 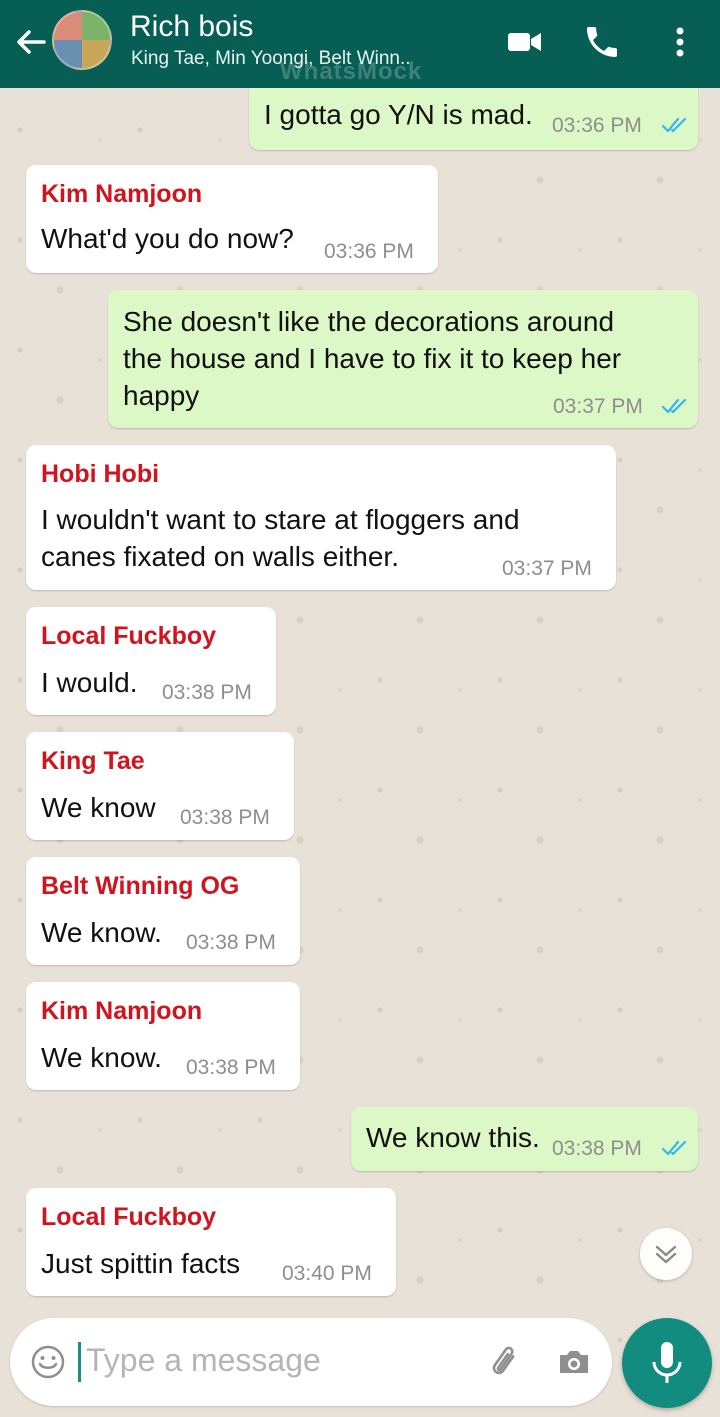 What do you see at coordinates (504, 1362) in the screenshot?
I see `attach-icon` at bounding box center [504, 1362].